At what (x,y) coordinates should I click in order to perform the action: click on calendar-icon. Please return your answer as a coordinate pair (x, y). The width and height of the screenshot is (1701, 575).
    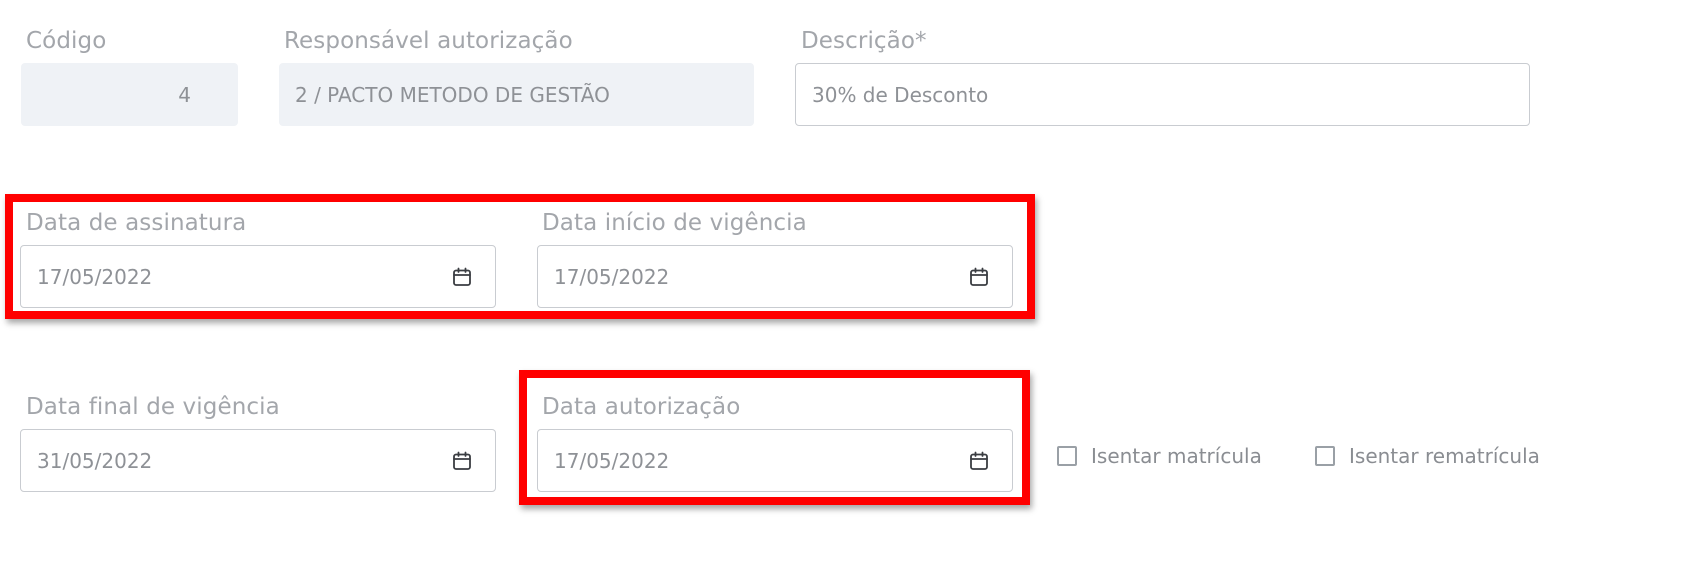
    Looking at the image, I should click on (462, 461).